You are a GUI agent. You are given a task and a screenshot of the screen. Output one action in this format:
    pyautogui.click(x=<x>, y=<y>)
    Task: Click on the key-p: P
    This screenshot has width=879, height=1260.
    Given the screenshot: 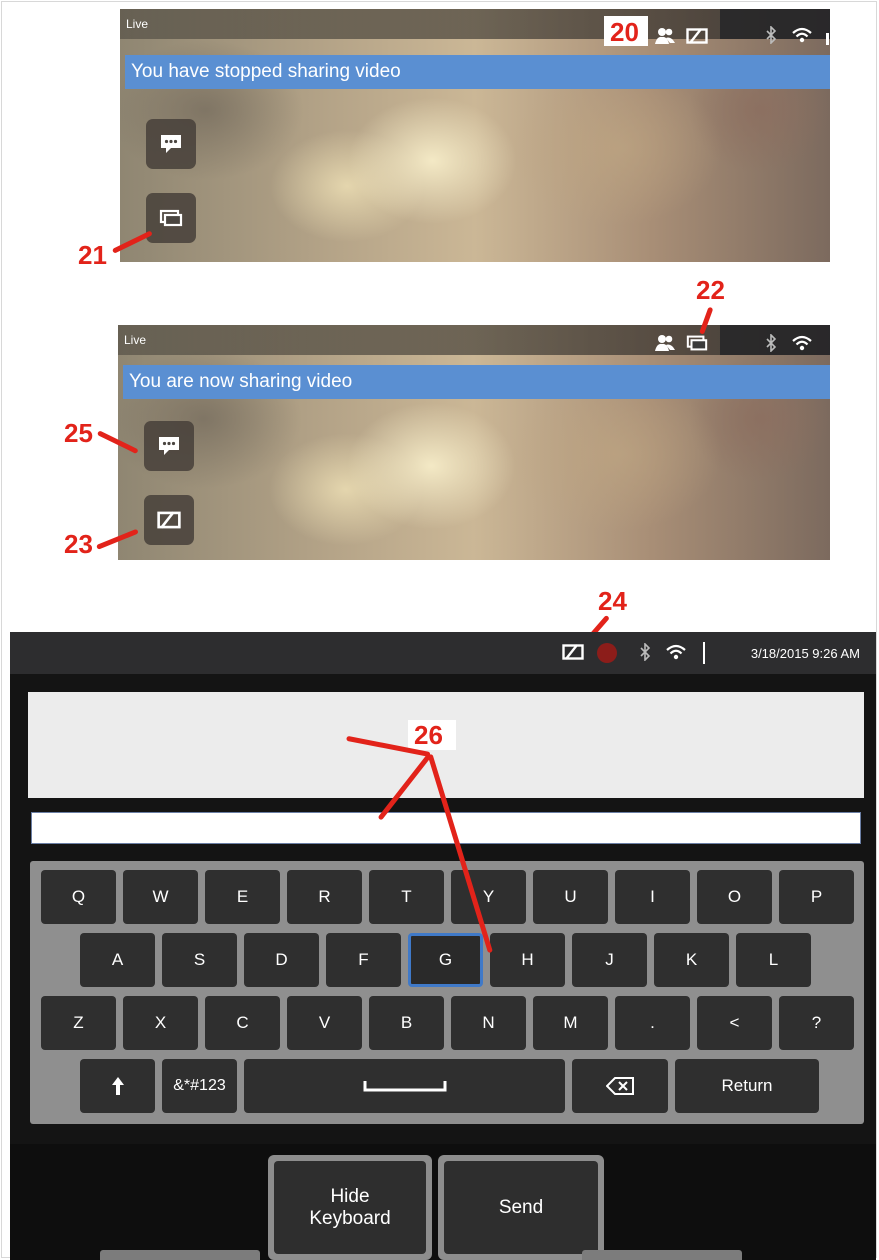 What is the action you would take?
    pyautogui.click(x=816, y=897)
    